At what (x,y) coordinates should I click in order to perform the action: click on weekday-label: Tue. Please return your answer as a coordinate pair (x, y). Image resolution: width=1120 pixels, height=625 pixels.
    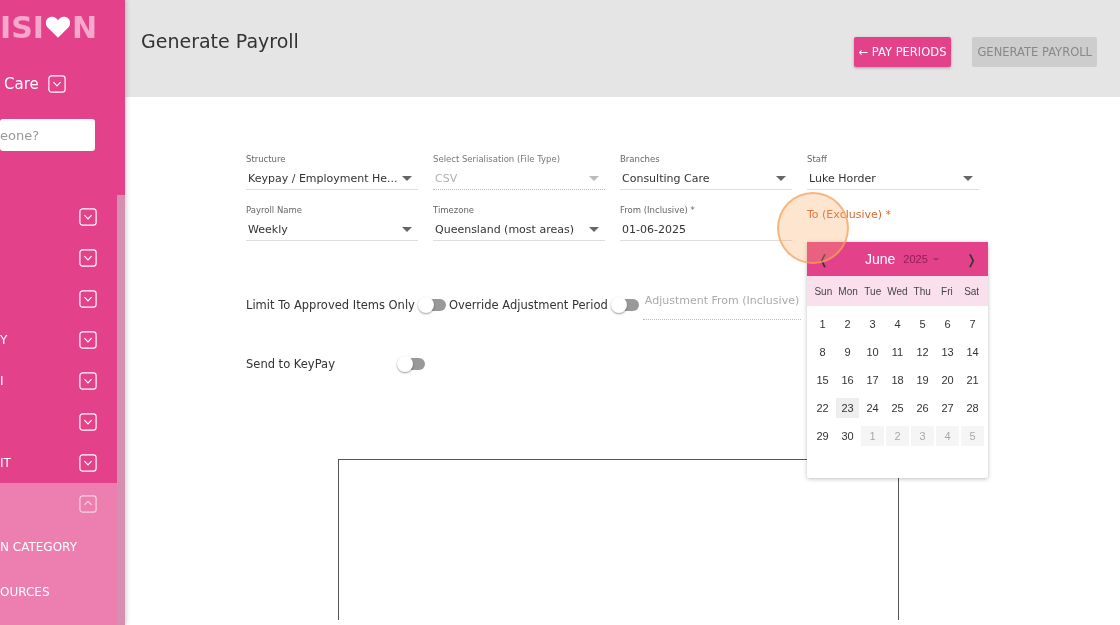
    Looking at the image, I should click on (873, 291).